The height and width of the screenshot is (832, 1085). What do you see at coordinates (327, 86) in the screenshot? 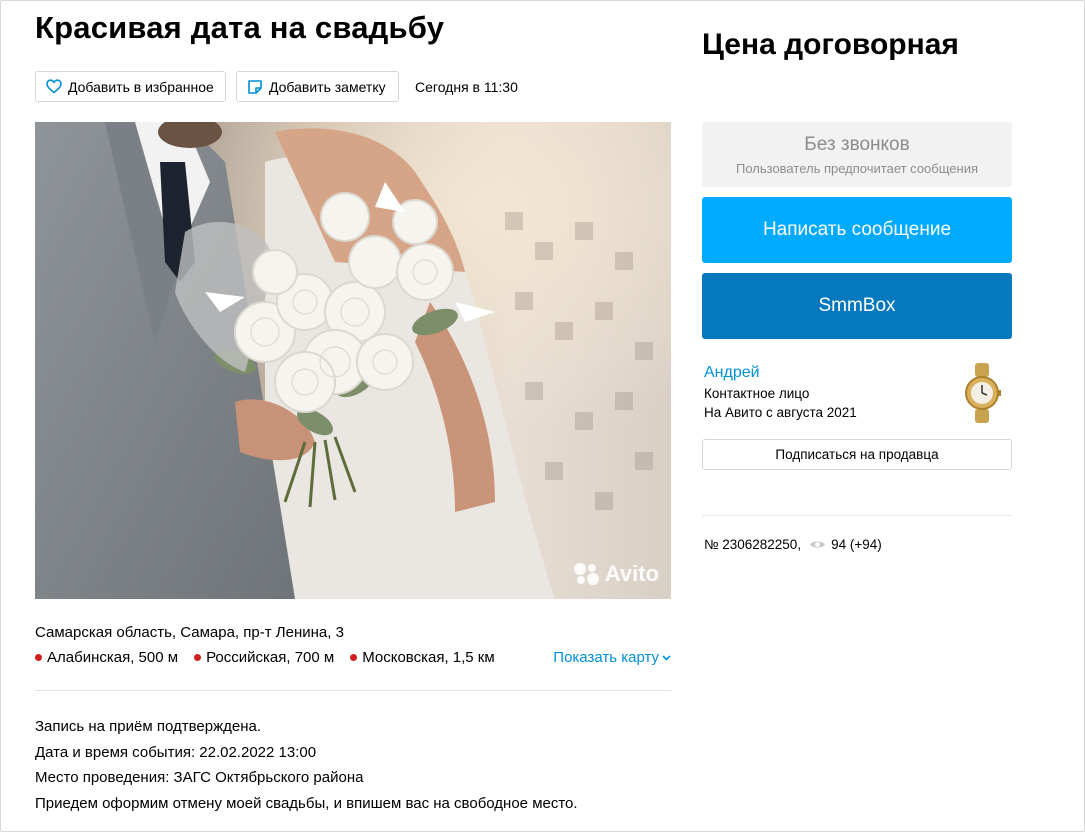
I see `add-note-label: Добавить заметку` at bounding box center [327, 86].